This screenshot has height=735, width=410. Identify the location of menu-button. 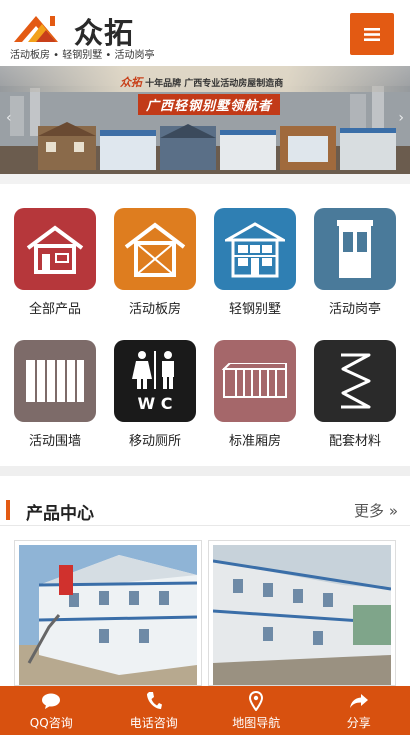
(372, 34).